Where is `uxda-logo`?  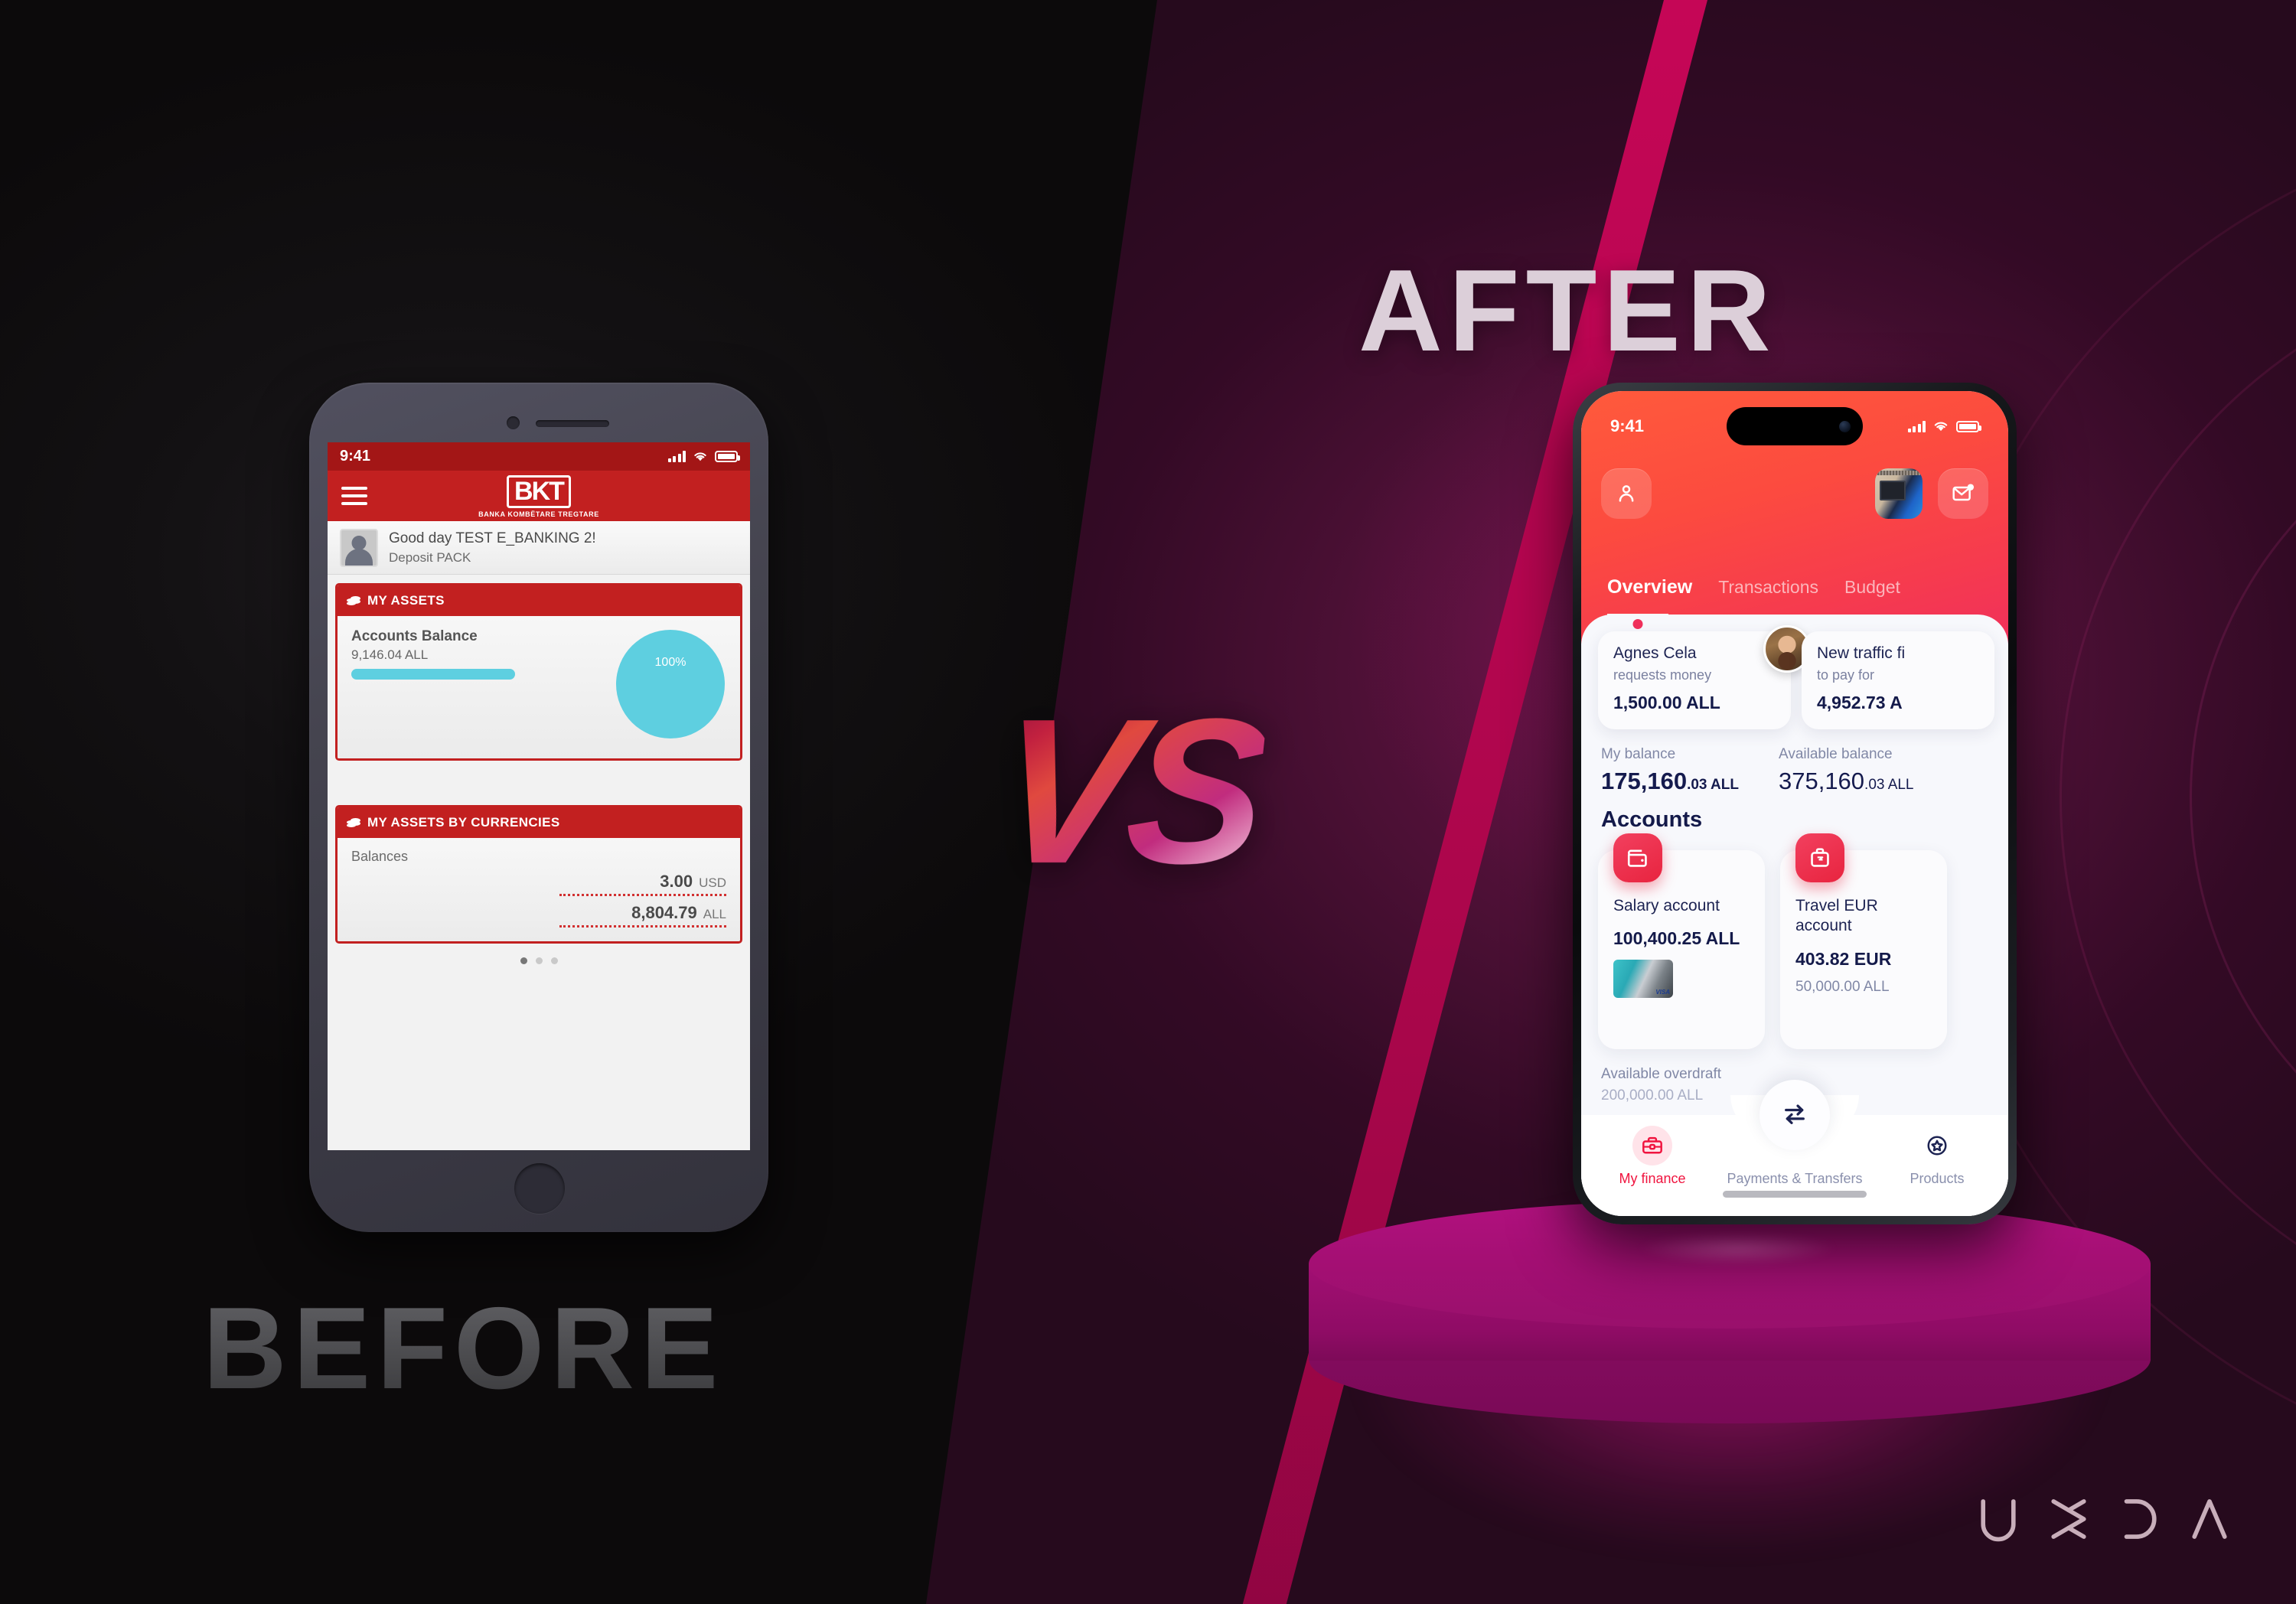
uxda-logo is located at coordinates (2104, 1519).